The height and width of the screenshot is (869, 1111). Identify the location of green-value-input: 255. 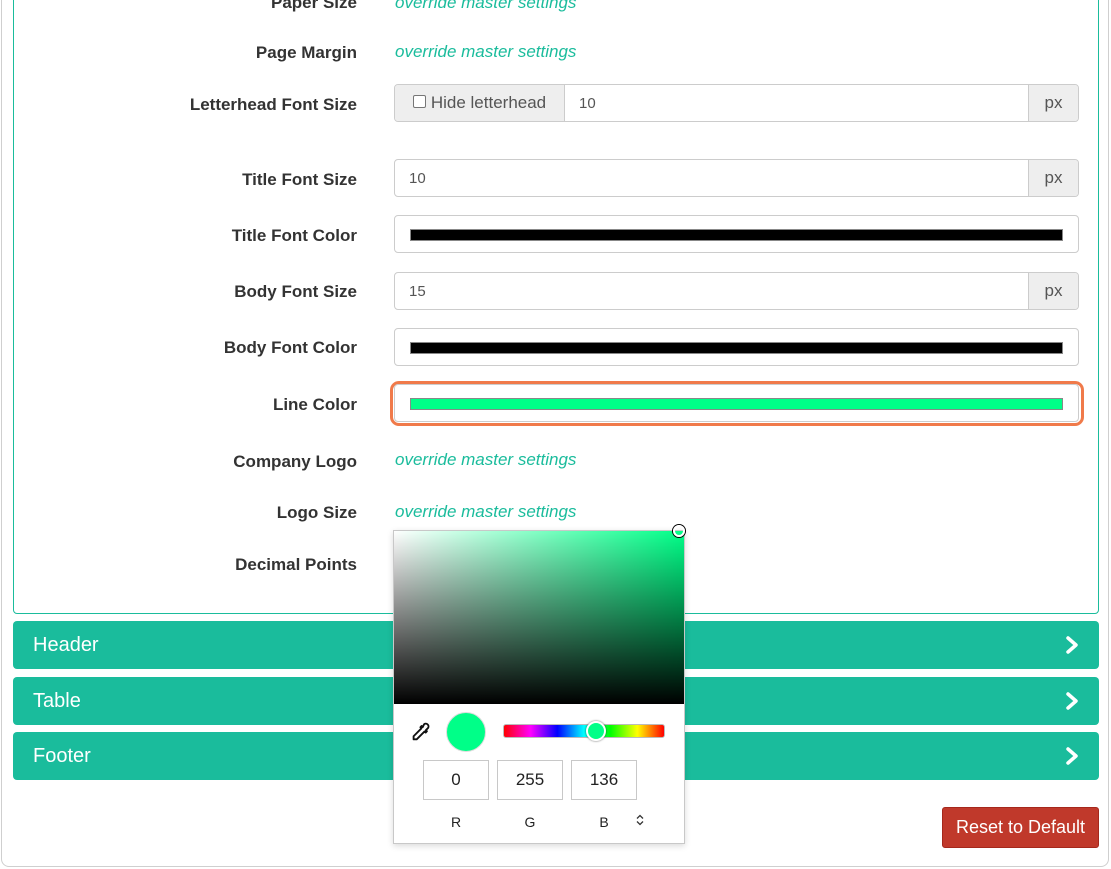
(530, 780).